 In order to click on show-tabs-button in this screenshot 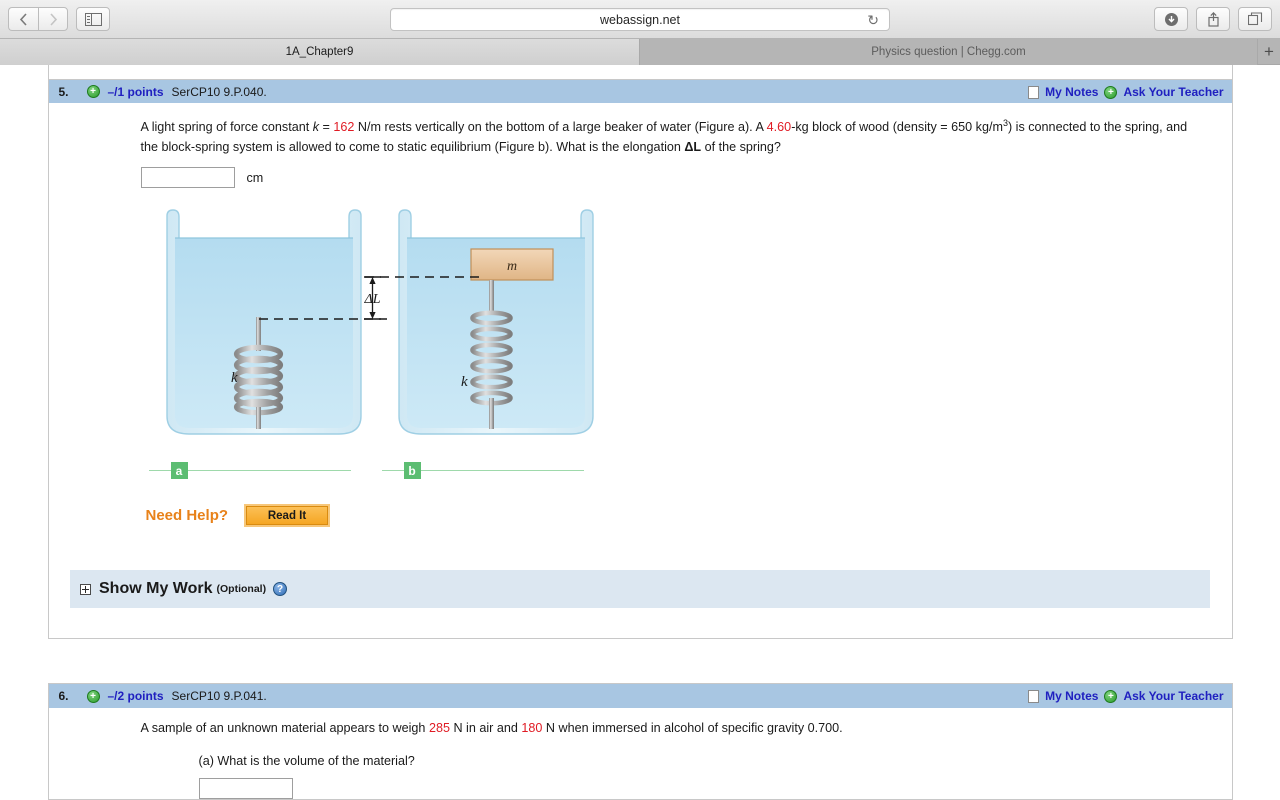, I will do `click(1255, 19)`.